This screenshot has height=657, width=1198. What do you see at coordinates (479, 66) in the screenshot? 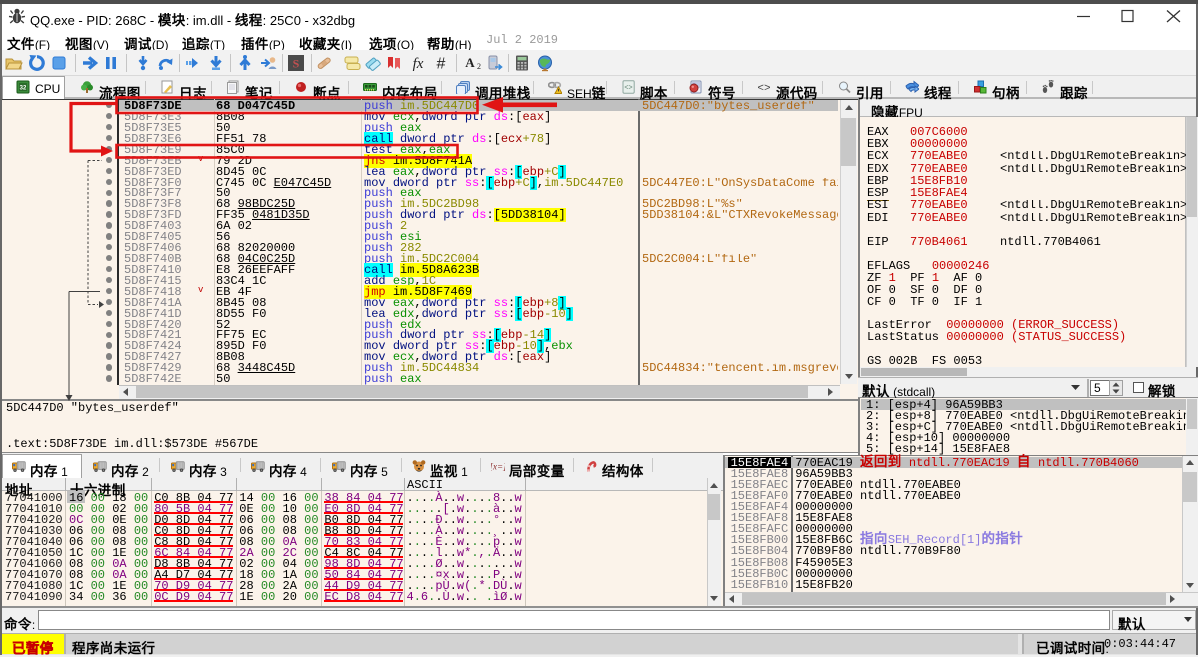
I see `svg-text: 2` at bounding box center [479, 66].